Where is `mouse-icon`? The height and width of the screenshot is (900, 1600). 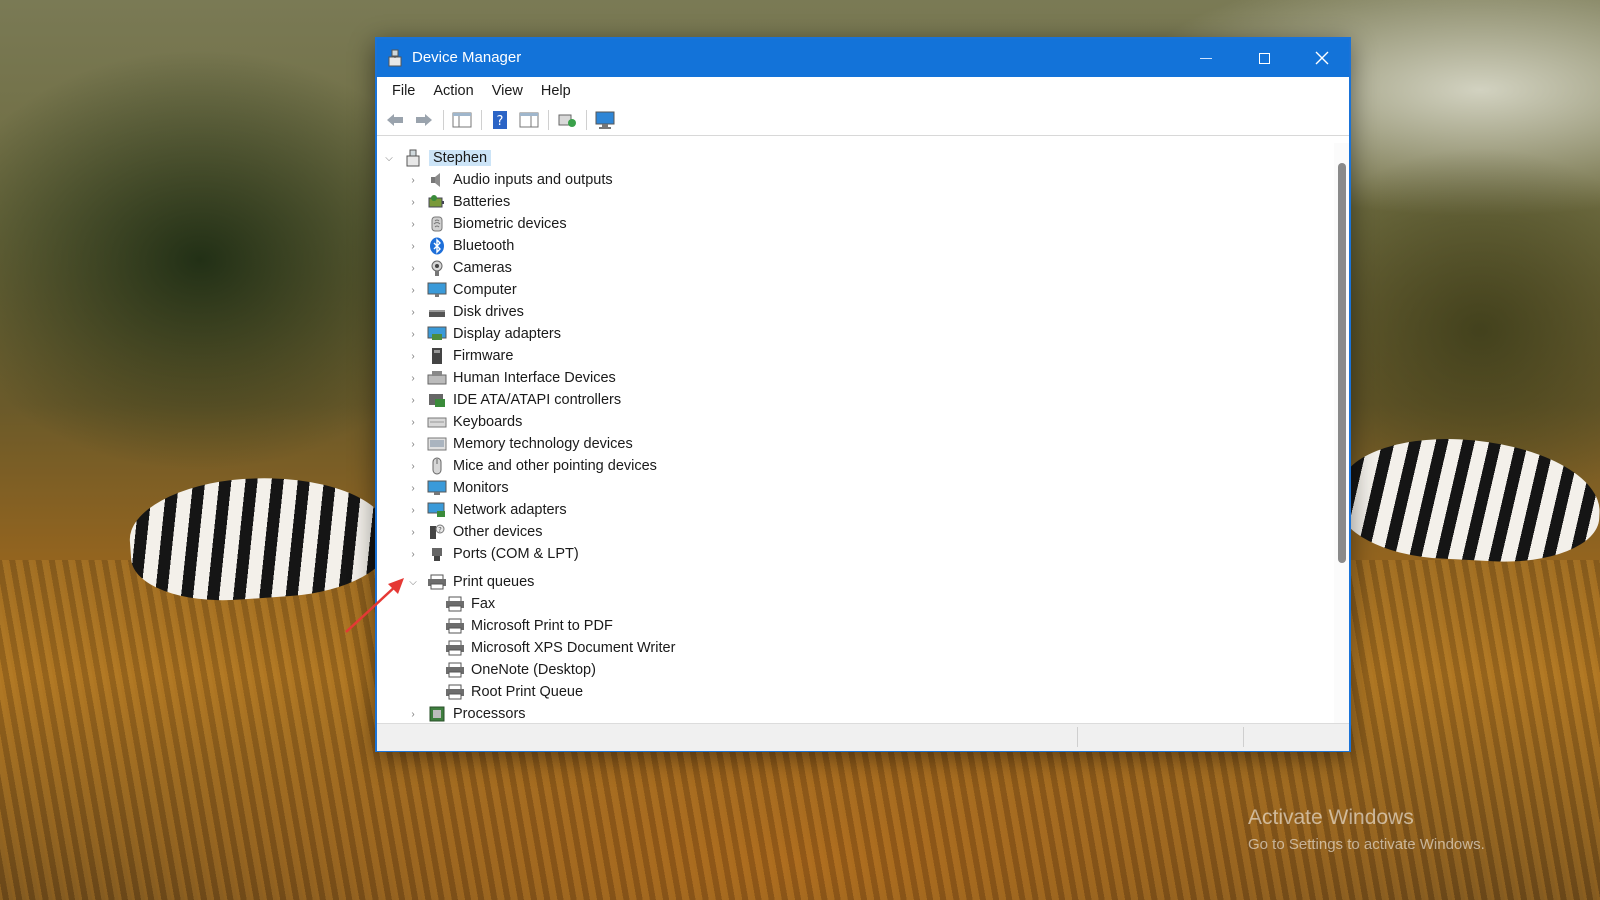 mouse-icon is located at coordinates (437, 466).